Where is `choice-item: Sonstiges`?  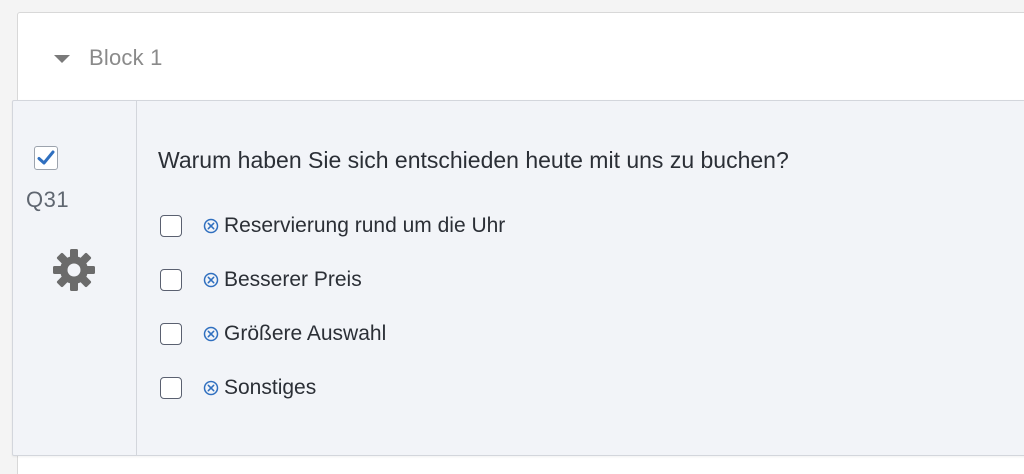
choice-item: Sonstiges is located at coordinates (238, 388).